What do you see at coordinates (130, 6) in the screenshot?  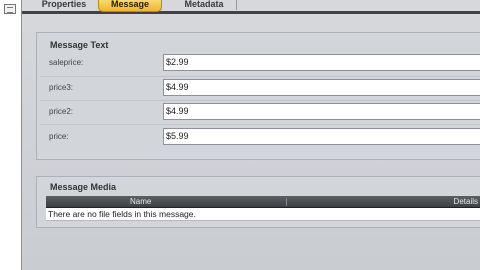 I see `tab-message: Message` at bounding box center [130, 6].